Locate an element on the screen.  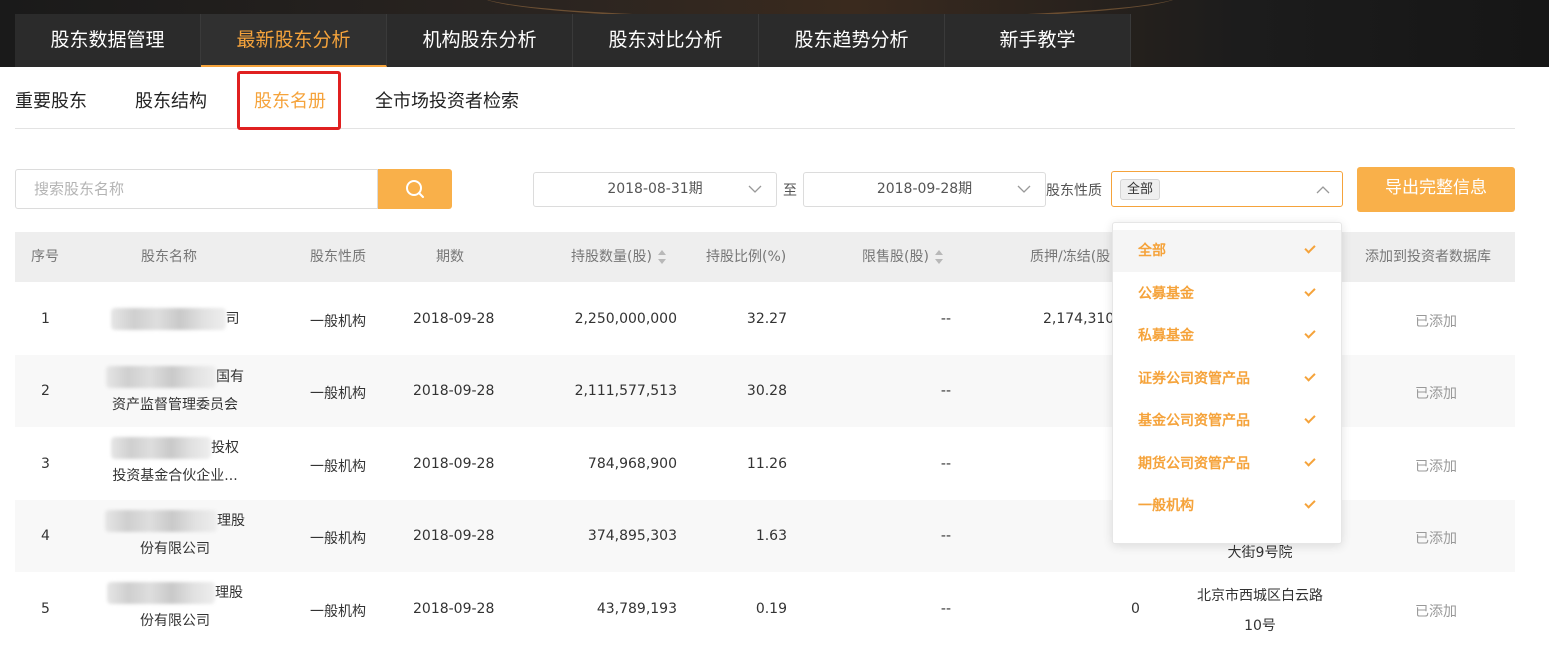
row-shares: 2,250,000,000 is located at coordinates (625, 319).